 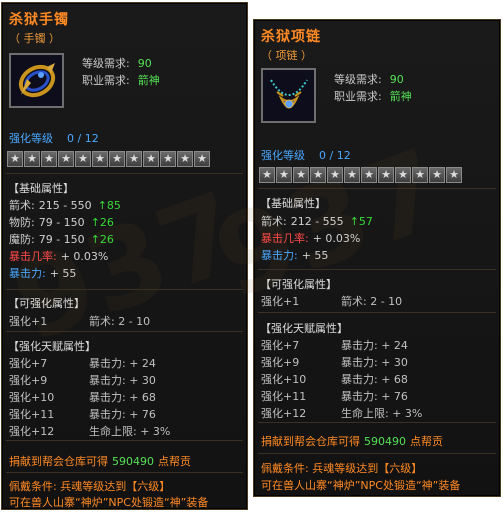 What do you see at coordinates (65, 205) in the screenshot?
I see `base-attribute-row: 箭术: 215 - 550 ↑85` at bounding box center [65, 205].